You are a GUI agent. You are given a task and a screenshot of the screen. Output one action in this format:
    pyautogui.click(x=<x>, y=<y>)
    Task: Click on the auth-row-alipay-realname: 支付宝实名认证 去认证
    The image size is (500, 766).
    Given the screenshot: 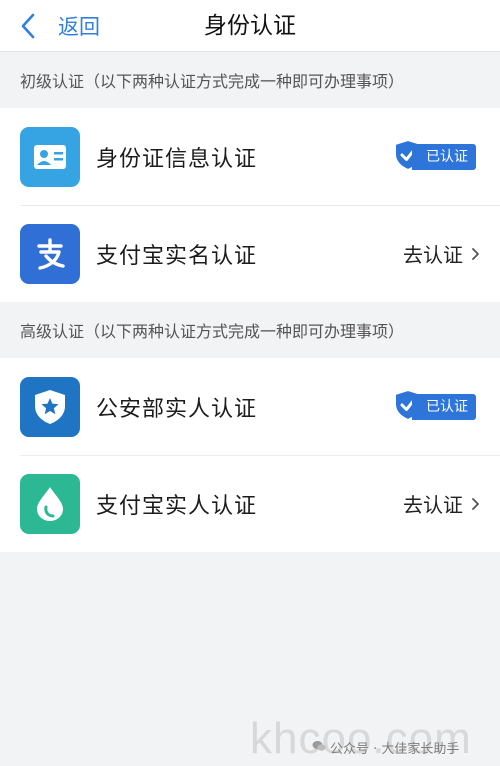 What is the action you would take?
    pyautogui.click(x=250, y=253)
    